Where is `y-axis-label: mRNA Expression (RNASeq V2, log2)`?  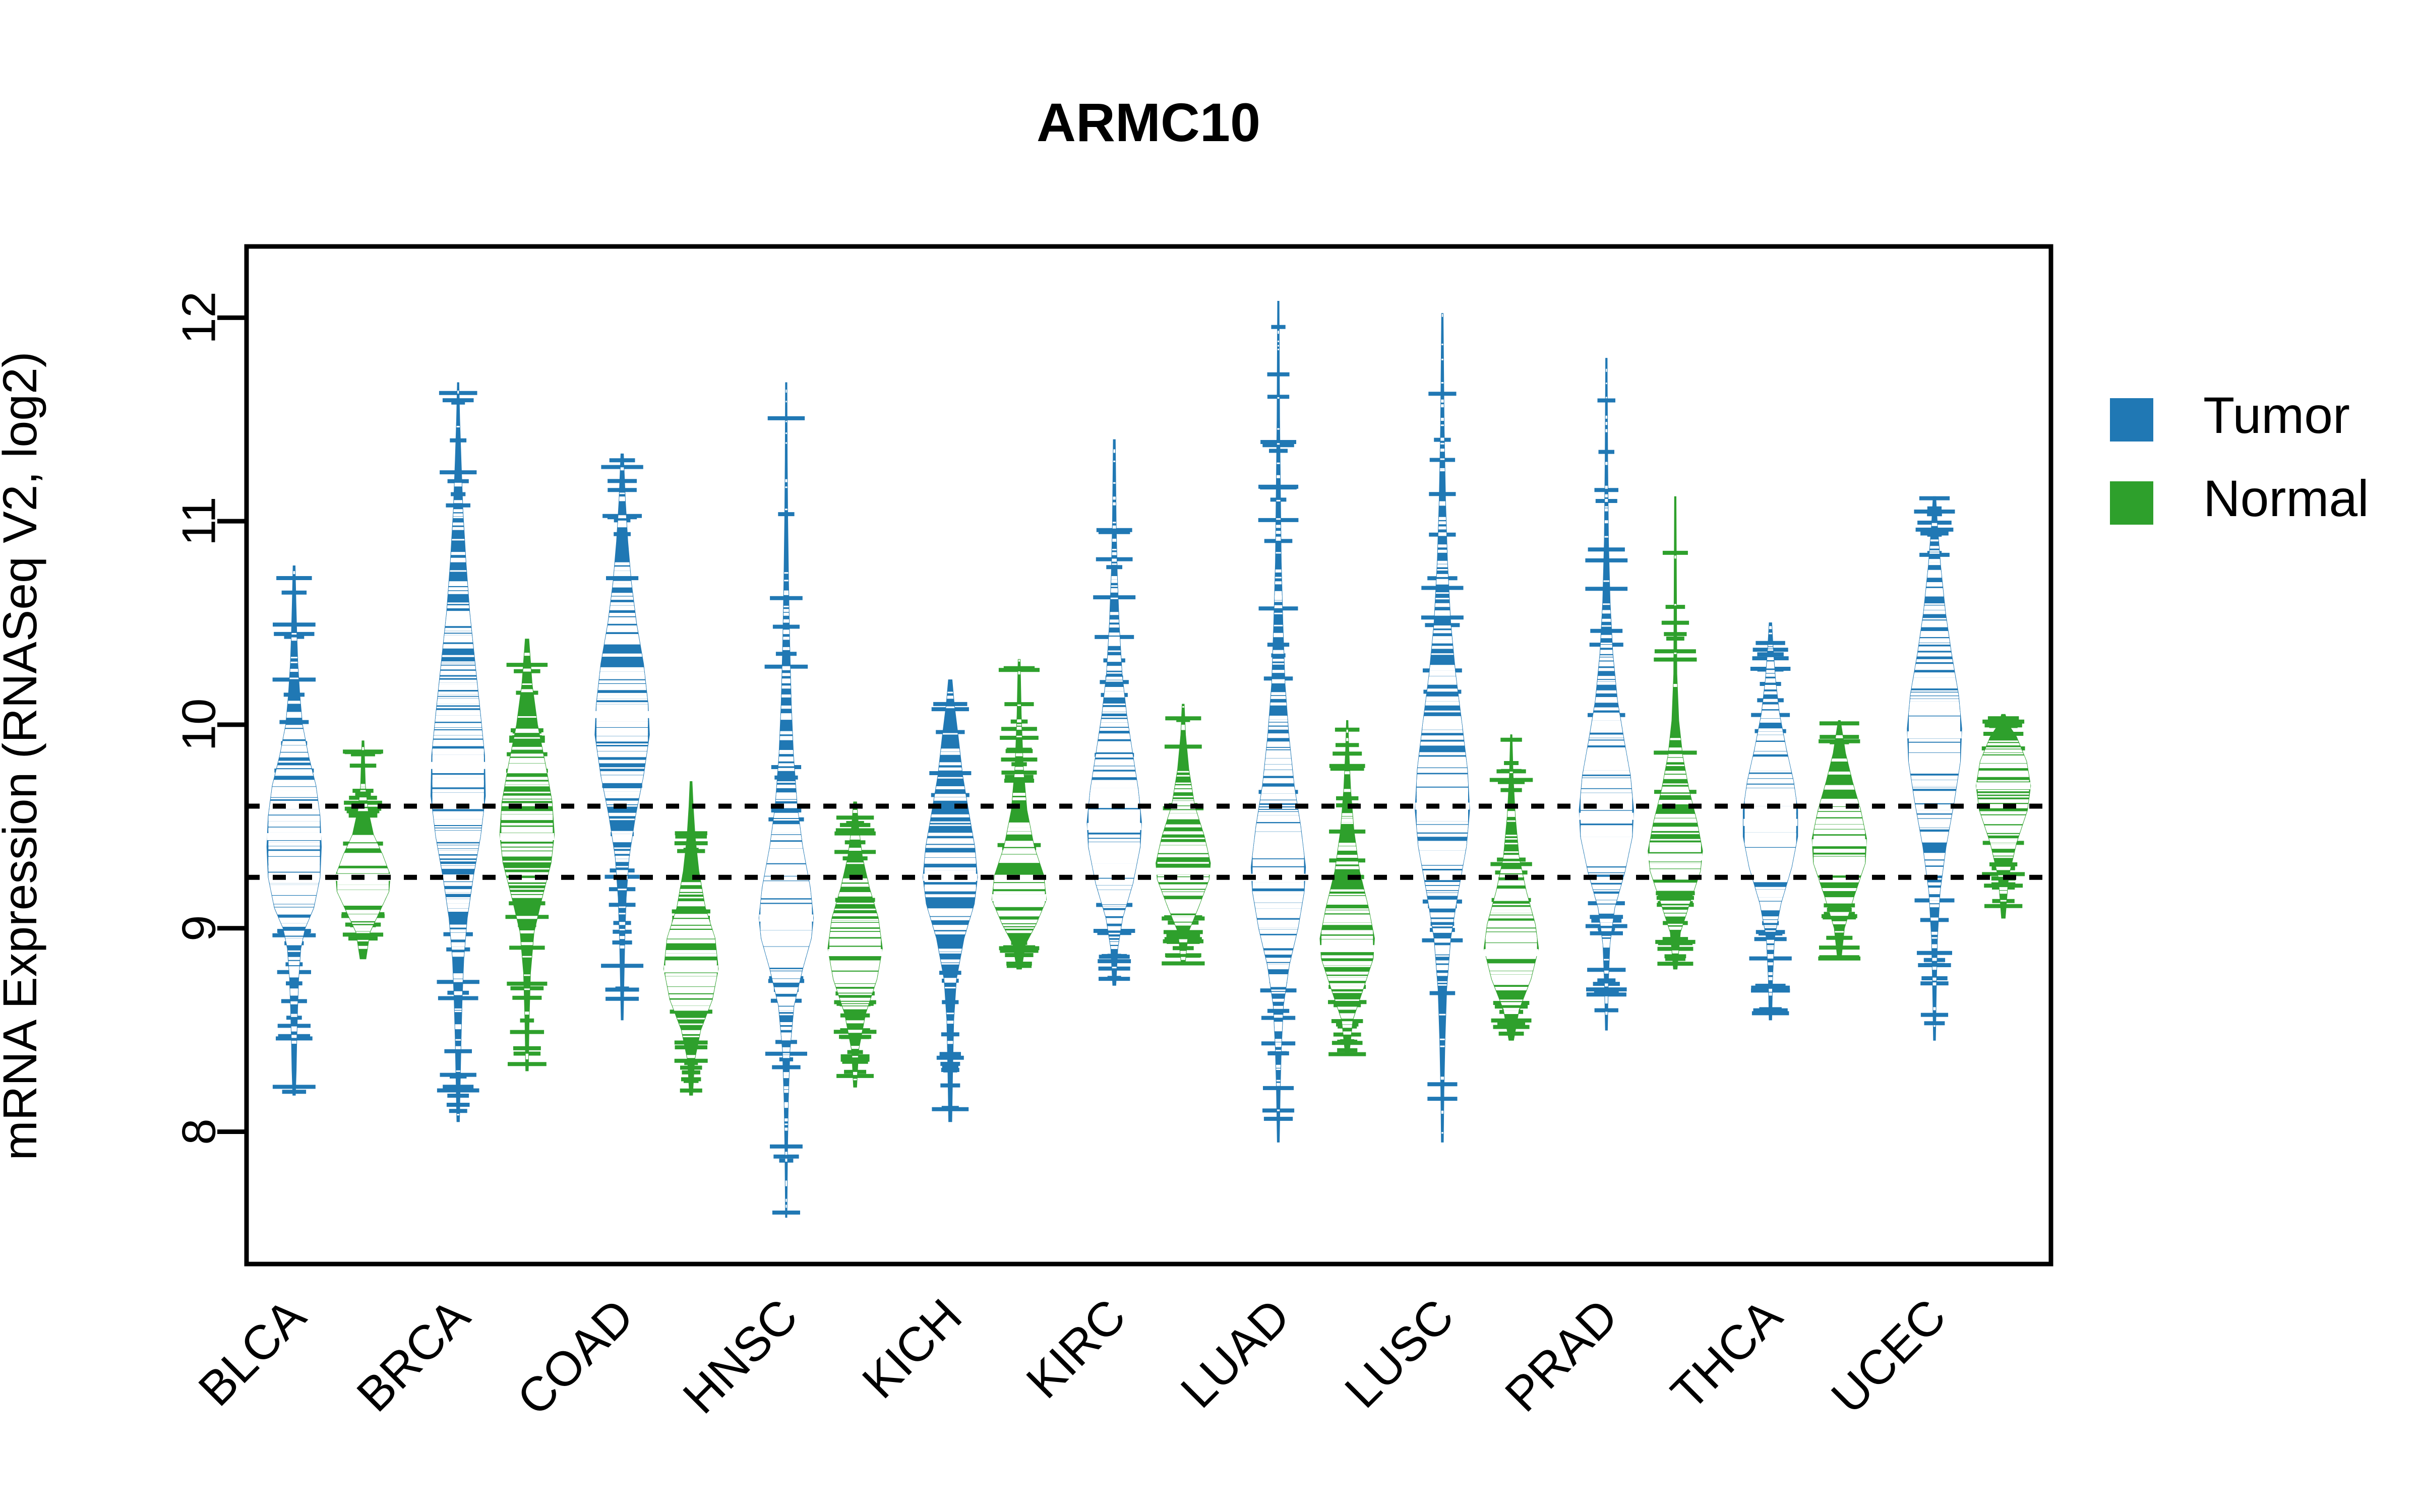
y-axis-label: mRNA Expression (RNASeq V2, log2) is located at coordinates (23, 756).